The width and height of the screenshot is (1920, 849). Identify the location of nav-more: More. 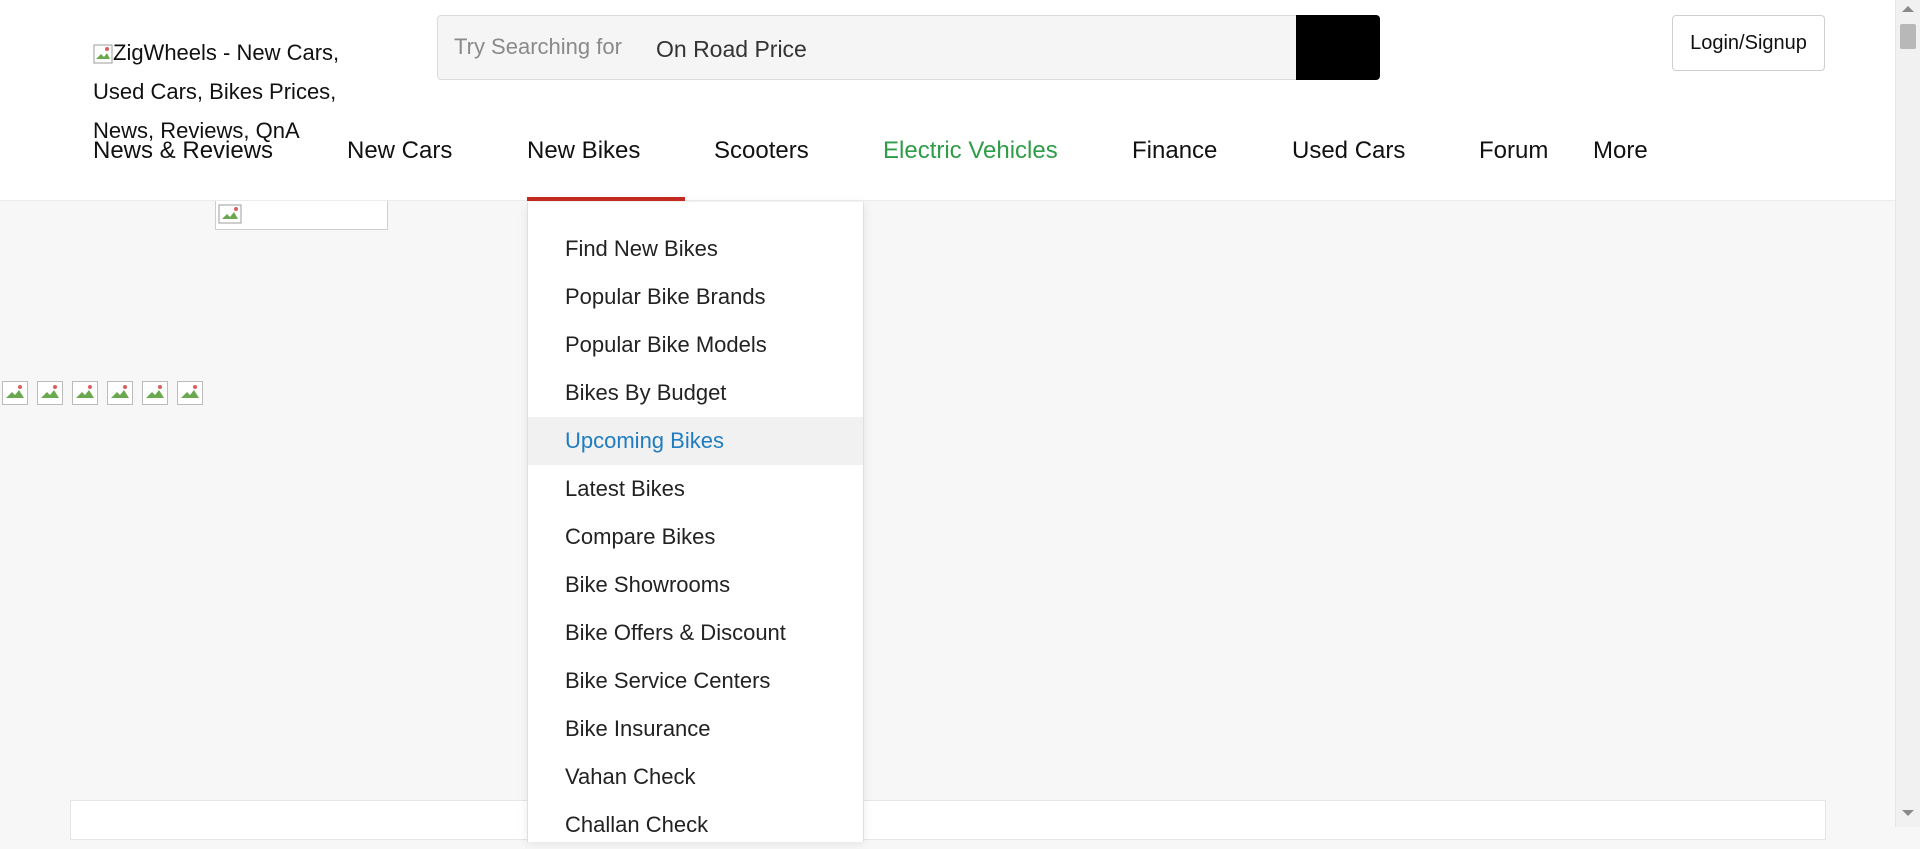
(1620, 151).